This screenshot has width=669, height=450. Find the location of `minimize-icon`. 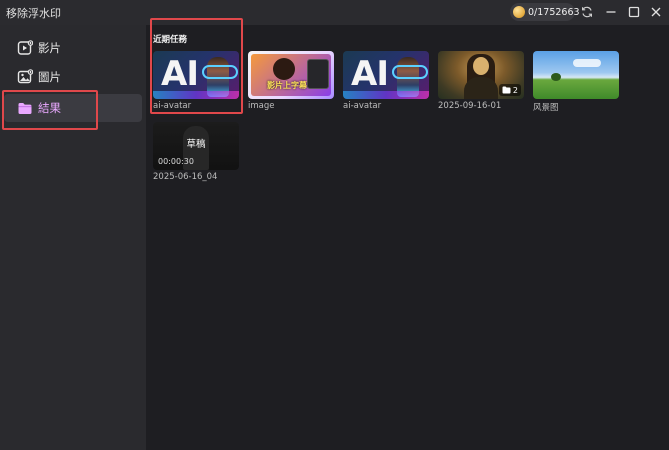

minimize-icon is located at coordinates (611, 12).